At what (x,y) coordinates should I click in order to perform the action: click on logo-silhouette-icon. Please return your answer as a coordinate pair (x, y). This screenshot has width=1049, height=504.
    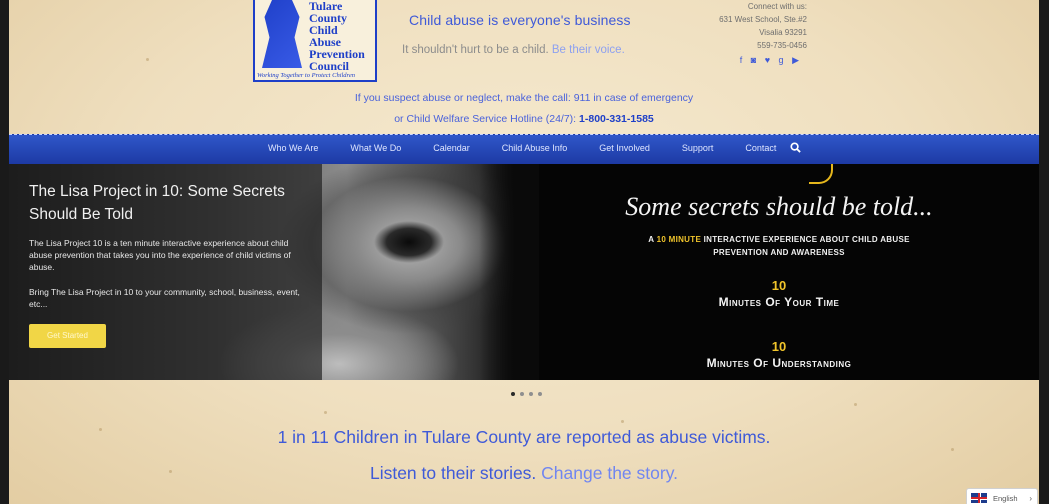
    Looking at the image, I should click on (282, 34).